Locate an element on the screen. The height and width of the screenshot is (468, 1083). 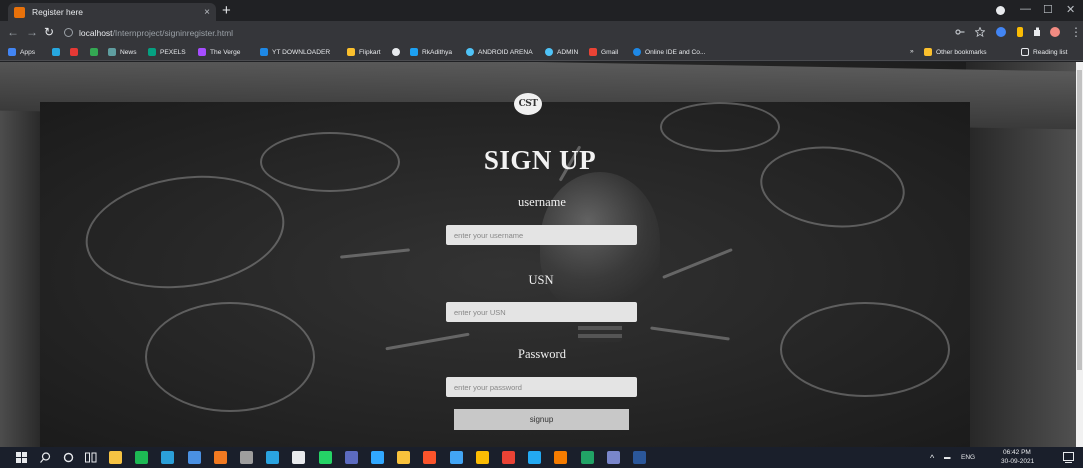
vscode-blue-icon is located at coordinates (194, 457).